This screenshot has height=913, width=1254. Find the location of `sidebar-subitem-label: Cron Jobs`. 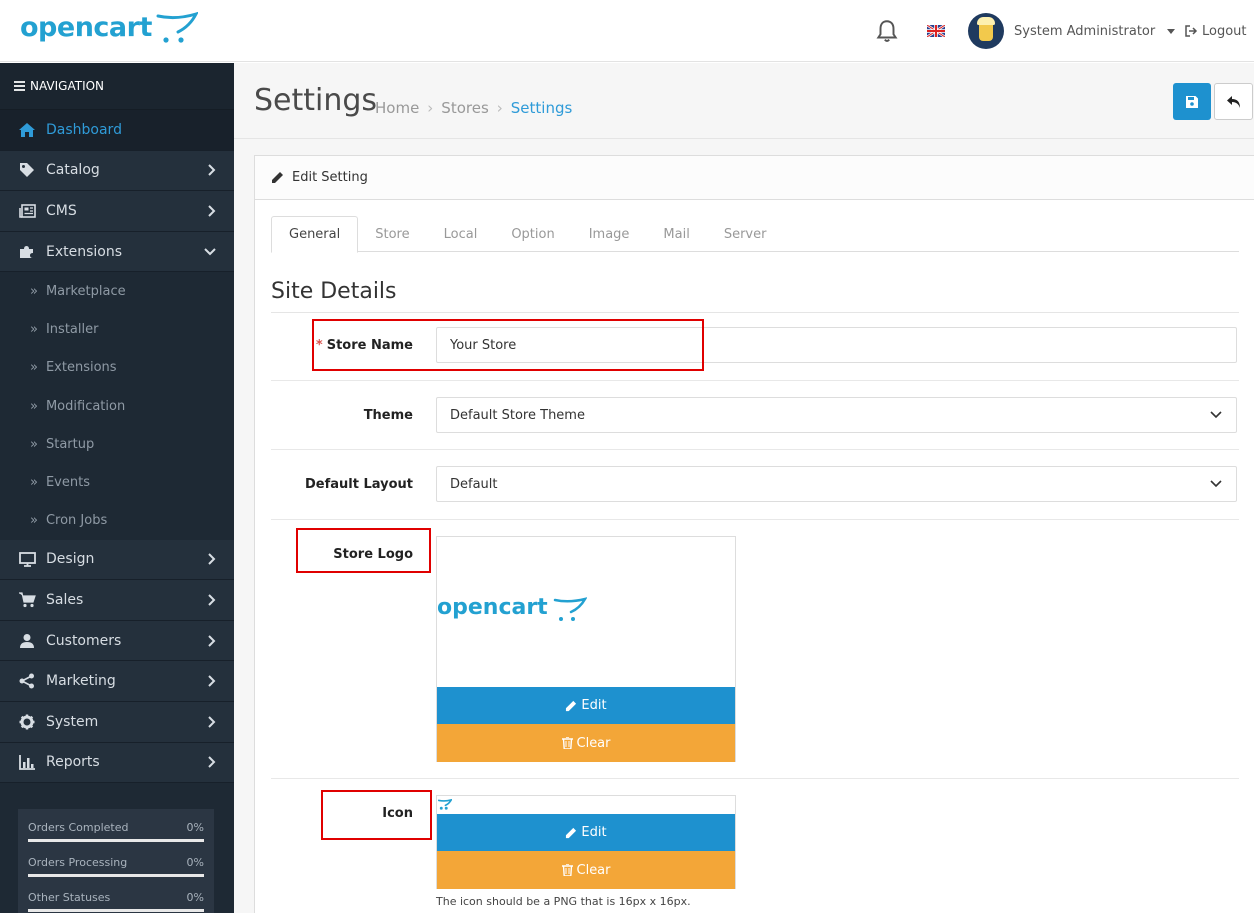

sidebar-subitem-label: Cron Jobs is located at coordinates (76, 521).